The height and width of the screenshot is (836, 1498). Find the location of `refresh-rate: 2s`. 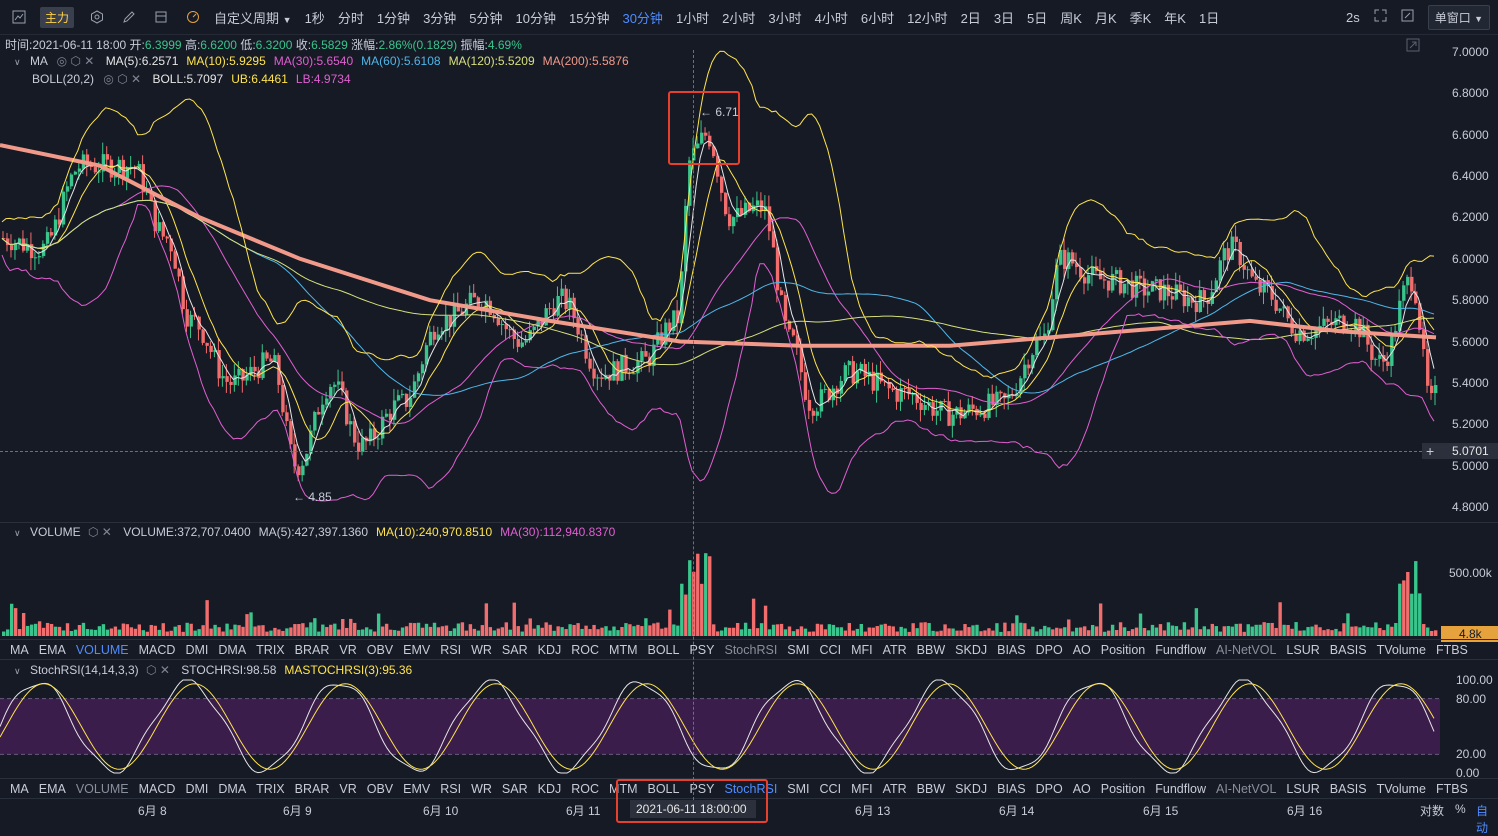

refresh-rate: 2s is located at coordinates (1353, 17).